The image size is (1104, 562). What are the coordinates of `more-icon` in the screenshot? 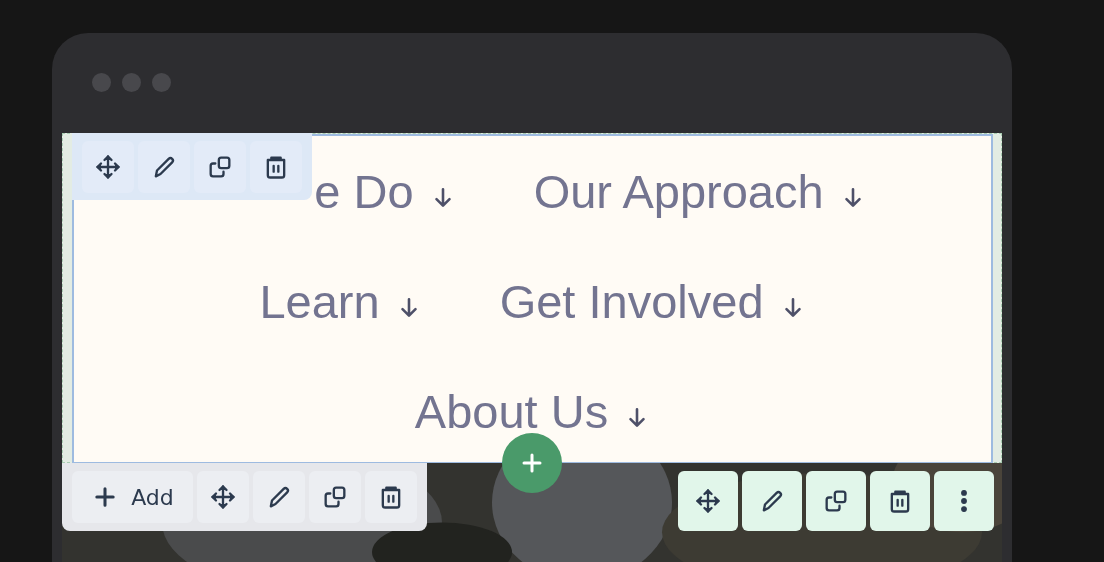 It's located at (964, 501).